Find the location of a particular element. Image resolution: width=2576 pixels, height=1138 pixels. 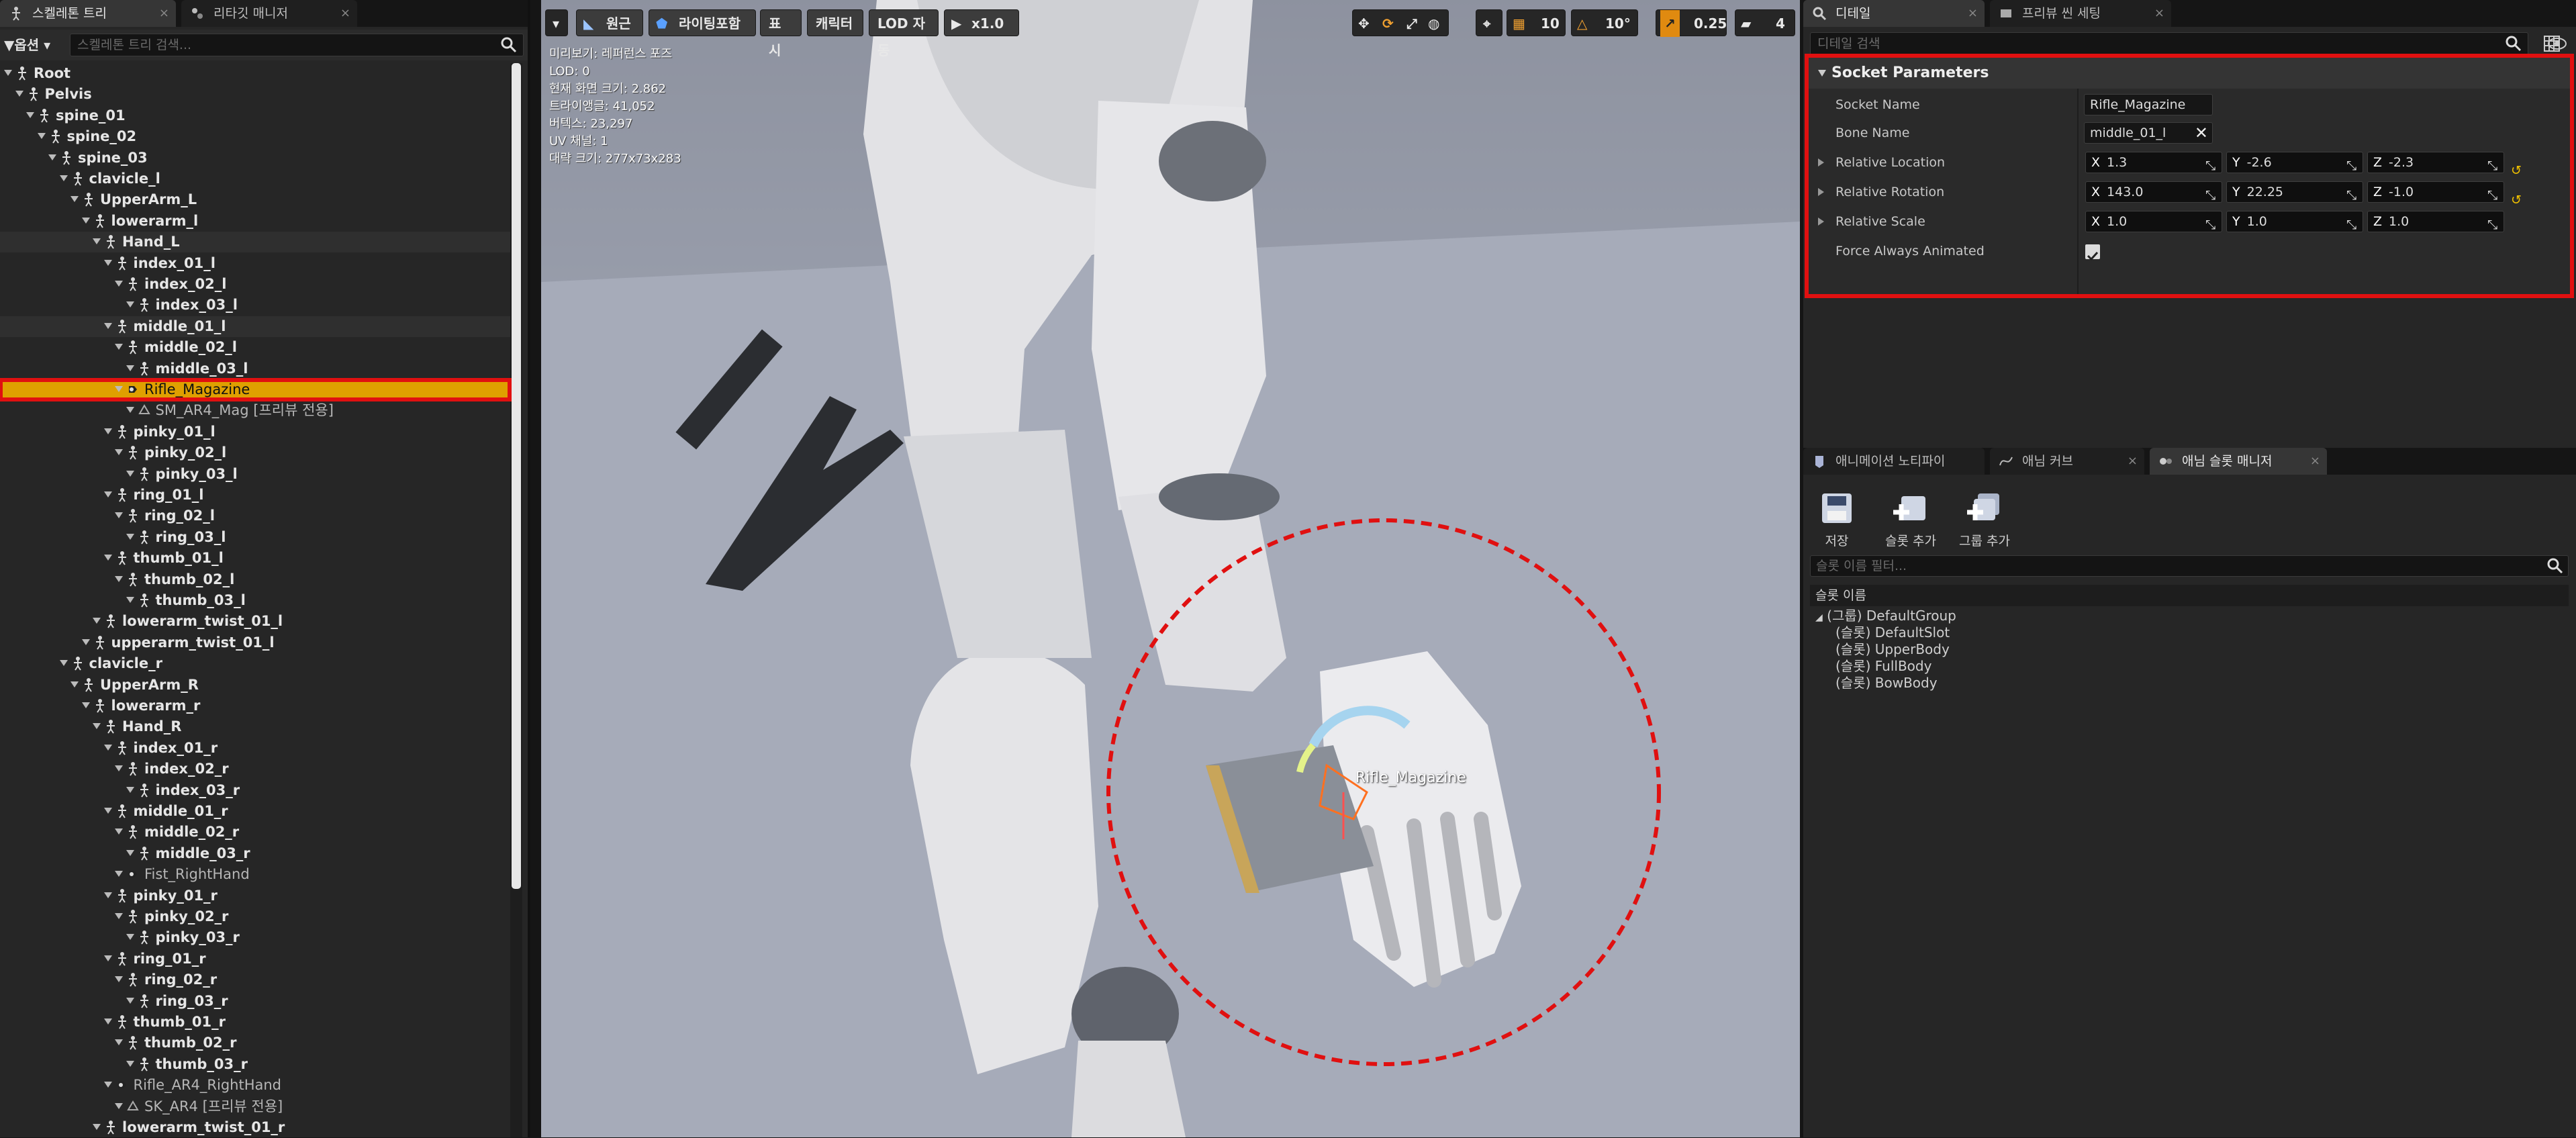

tree-row: Rifle_AR4_RightHand is located at coordinates (255, 1085).